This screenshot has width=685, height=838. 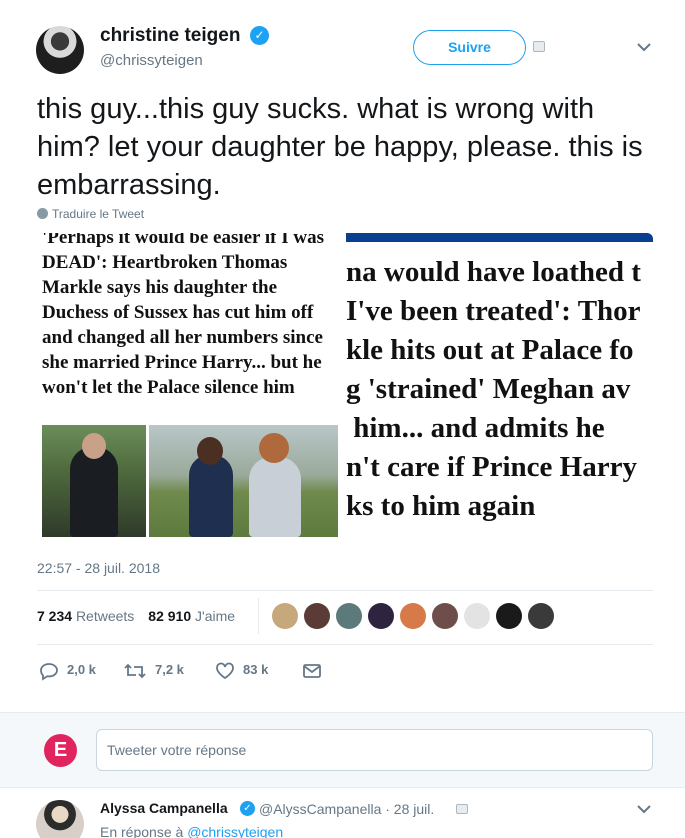 I want to click on direct-message-button, so click(x=316, y=670).